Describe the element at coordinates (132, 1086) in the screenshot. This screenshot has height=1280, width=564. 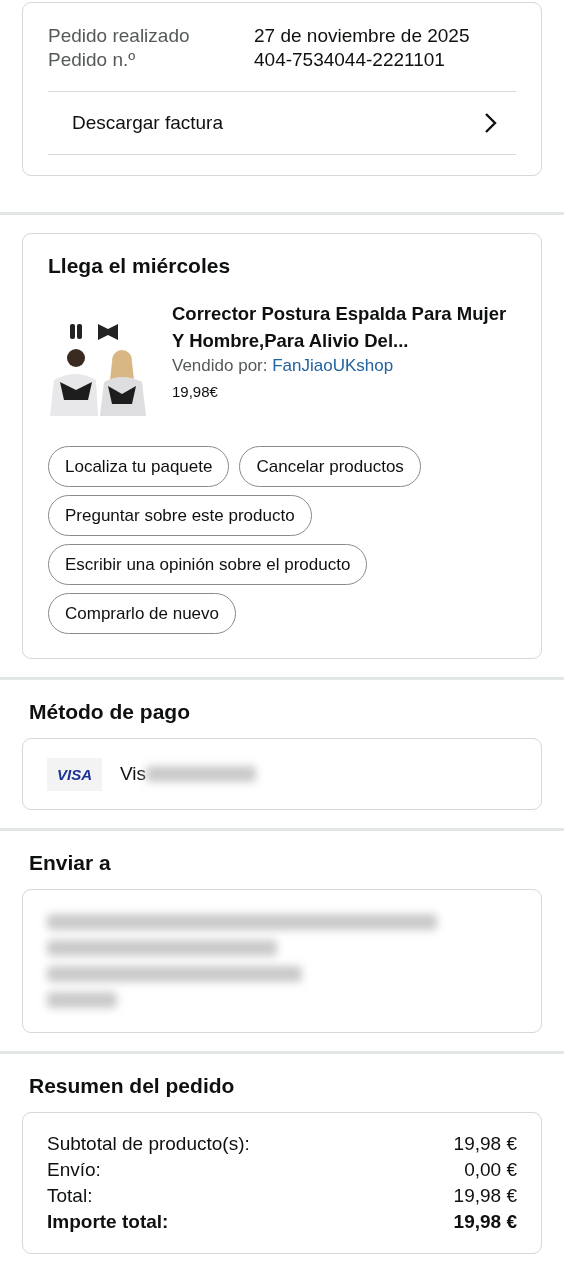
I see `summary-title: Resumen del pedido` at that location.